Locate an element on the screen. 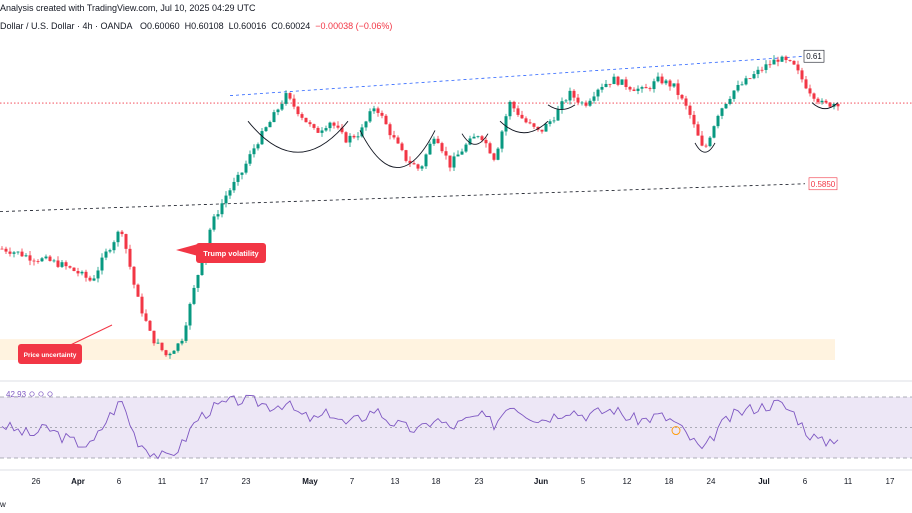 The width and height of the screenshot is (912, 513). x-tick-label: 13 is located at coordinates (395, 481).